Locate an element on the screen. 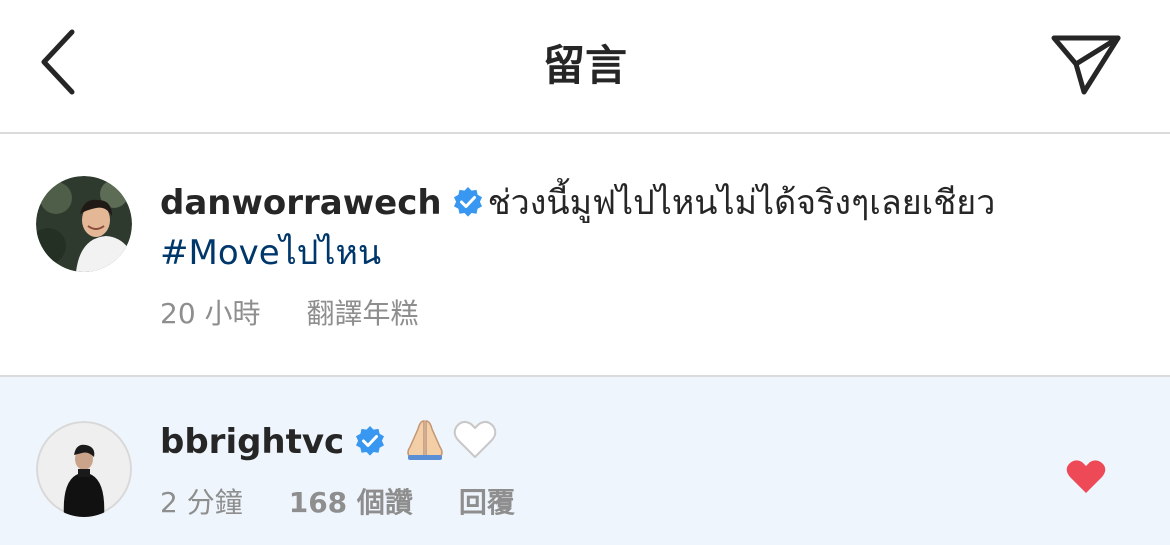 This screenshot has height=545, width=1170. like-button is located at coordinates (1086, 477).